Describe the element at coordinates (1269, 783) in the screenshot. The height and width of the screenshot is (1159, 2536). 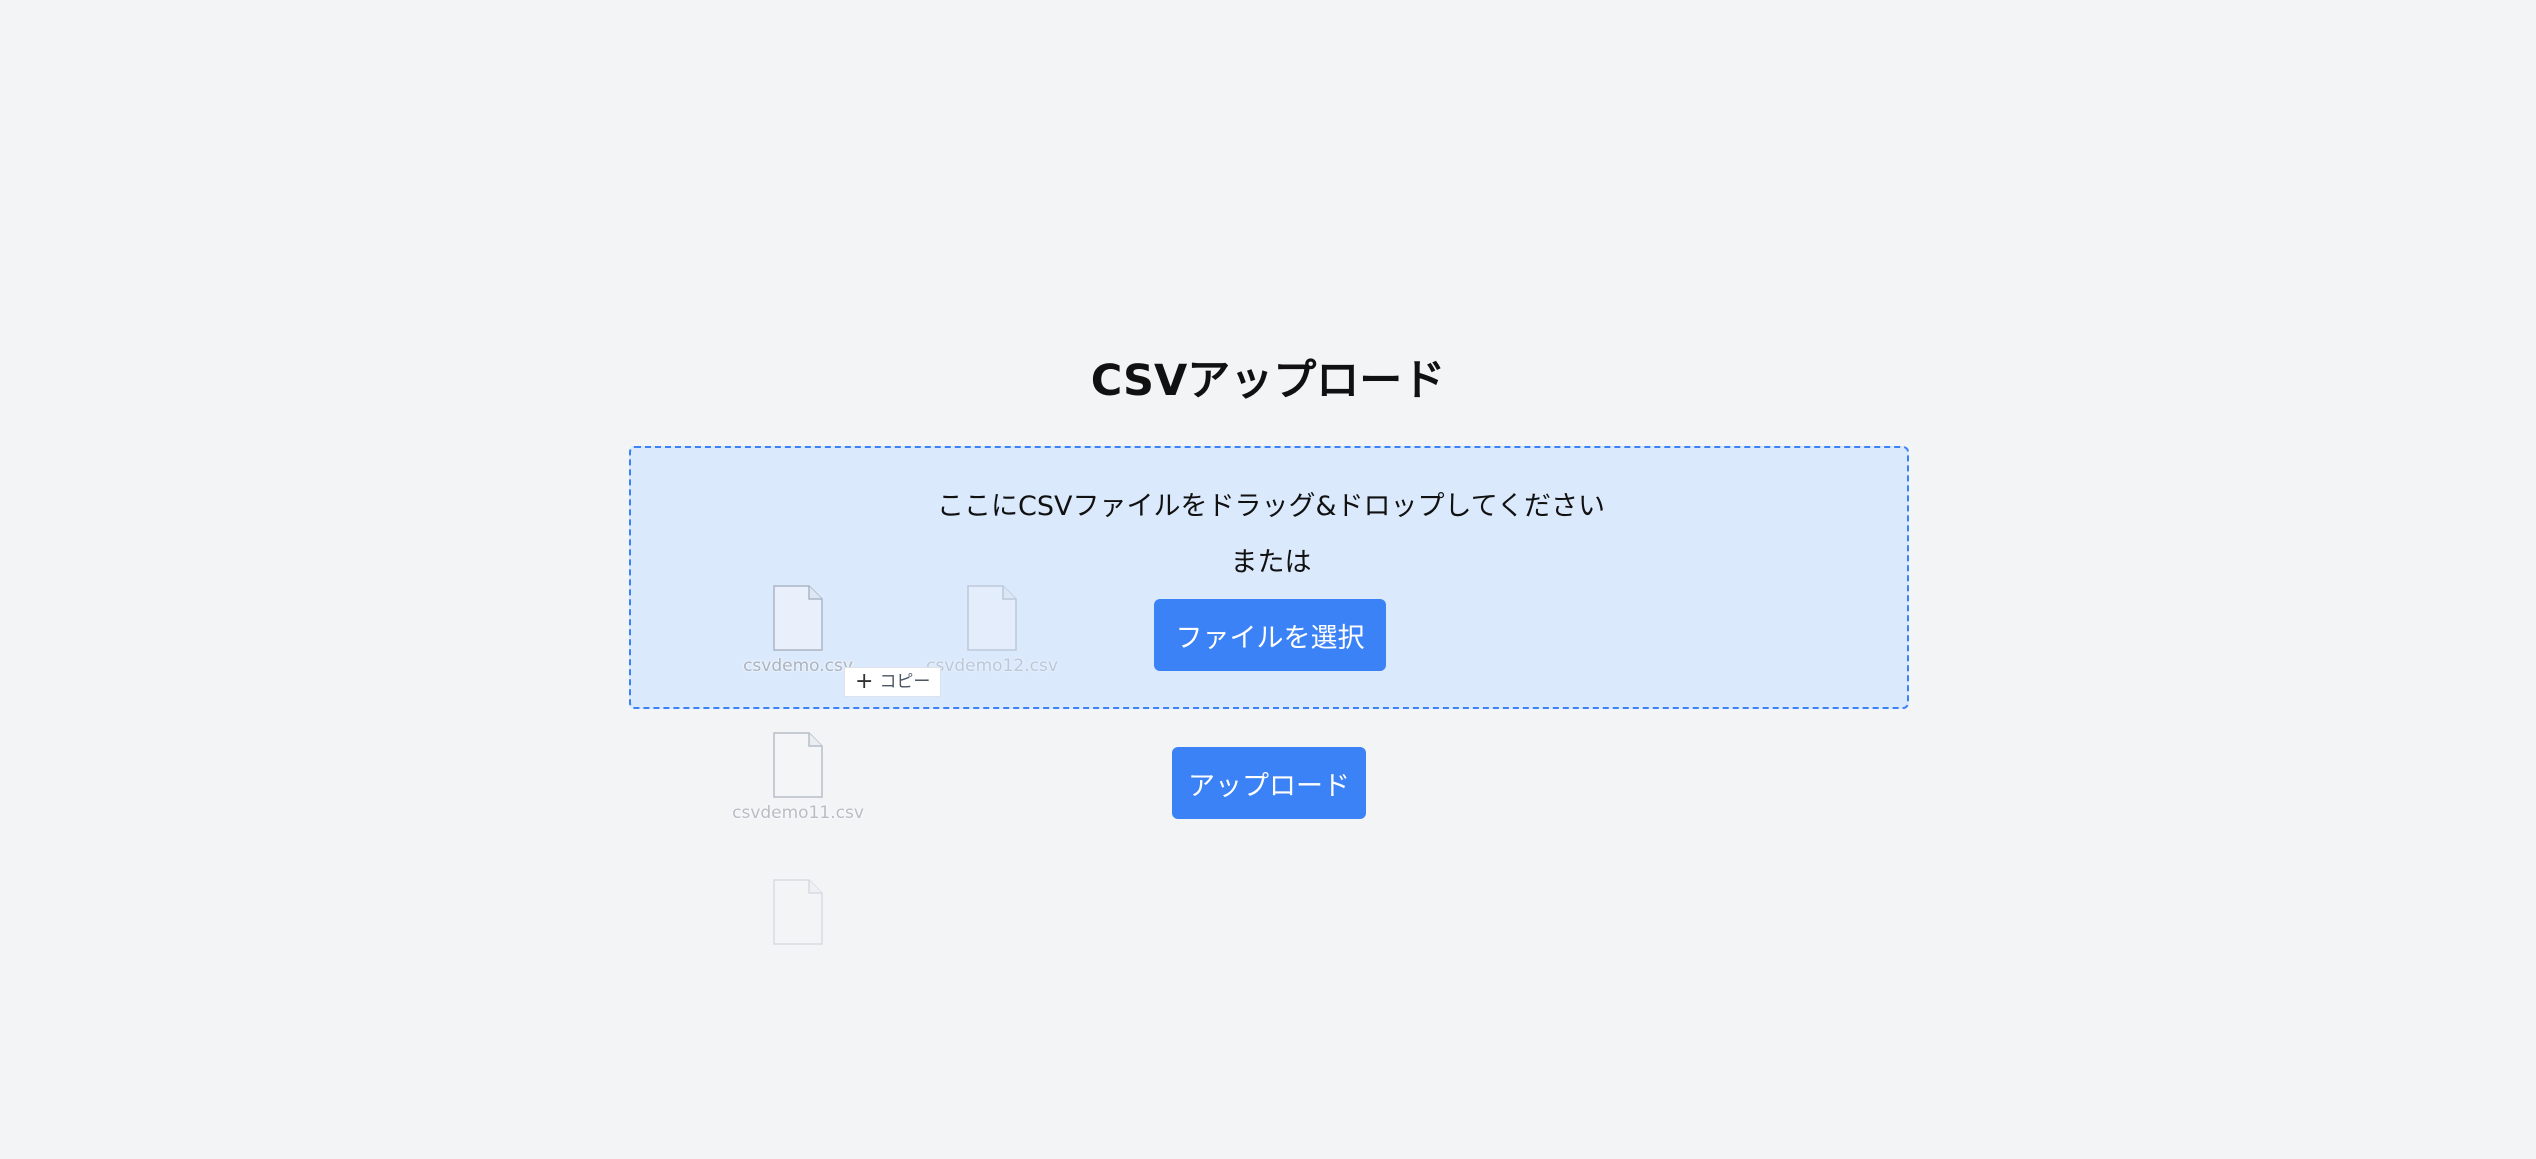
I see `upload-button: アップロード` at that location.